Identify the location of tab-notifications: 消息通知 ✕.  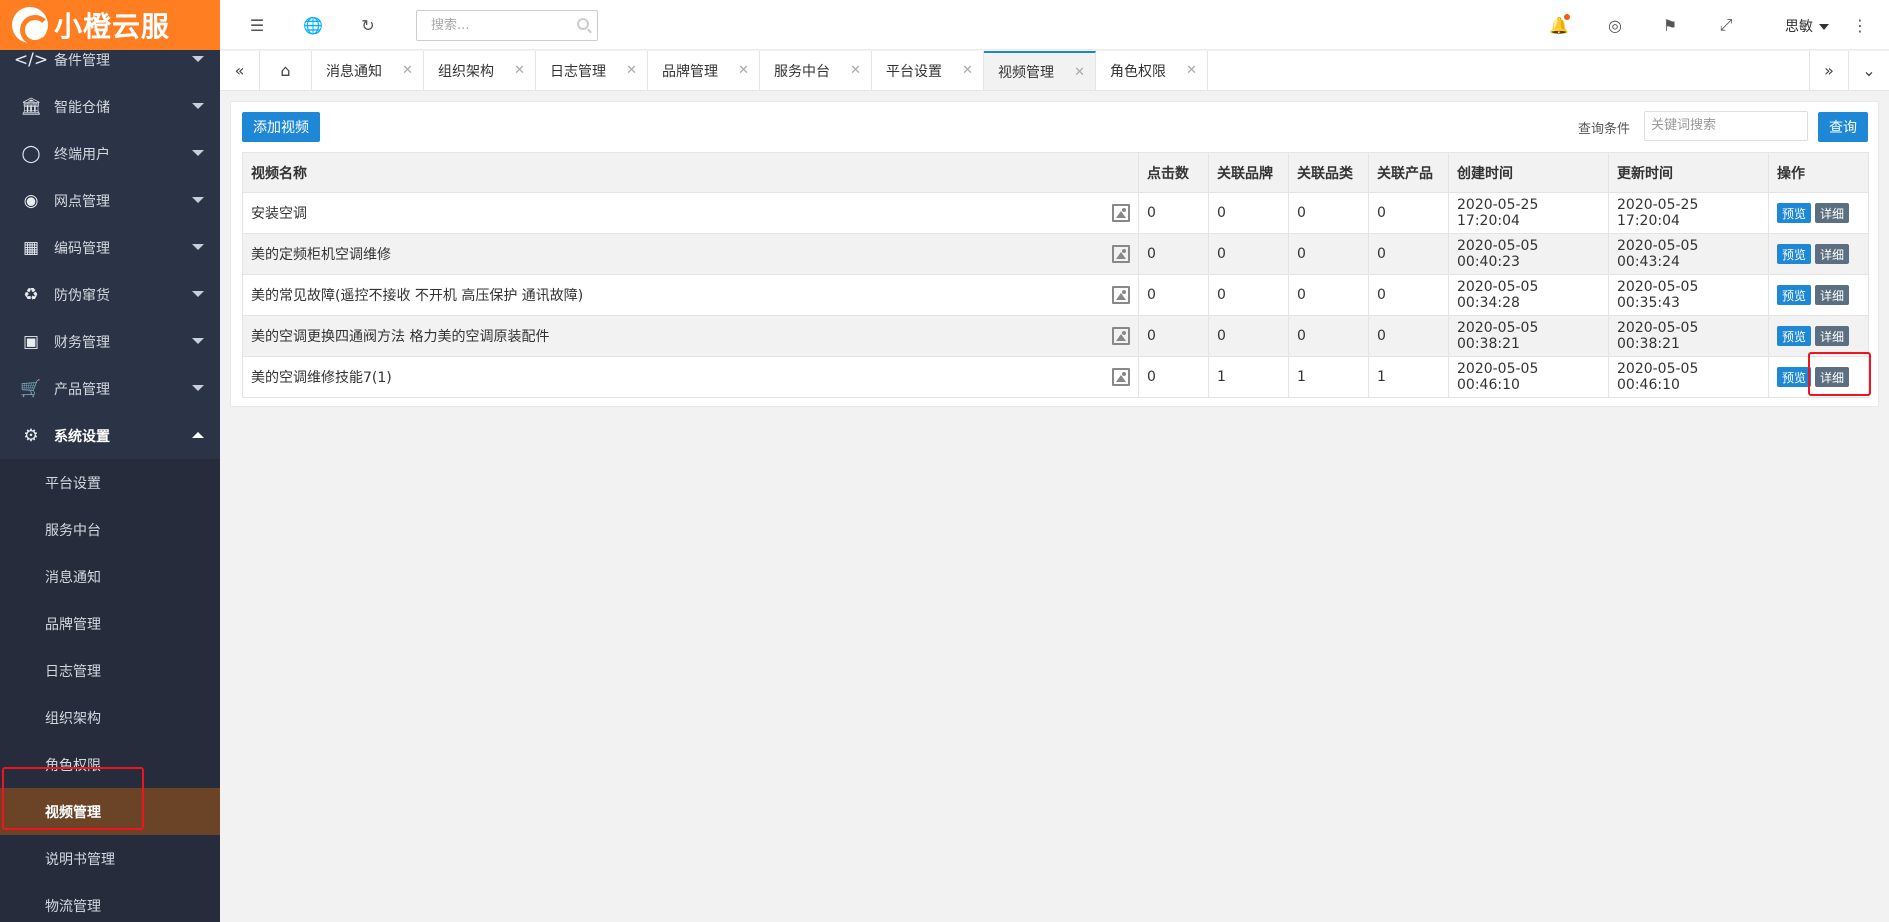
(368, 70).